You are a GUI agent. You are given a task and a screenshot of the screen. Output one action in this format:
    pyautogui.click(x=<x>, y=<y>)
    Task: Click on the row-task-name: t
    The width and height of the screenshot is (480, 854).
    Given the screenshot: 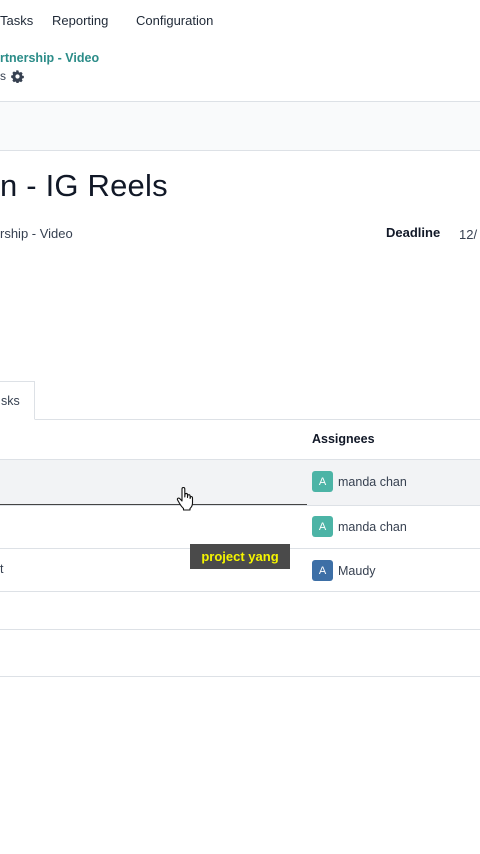 What is the action you would take?
    pyautogui.click(x=1, y=569)
    